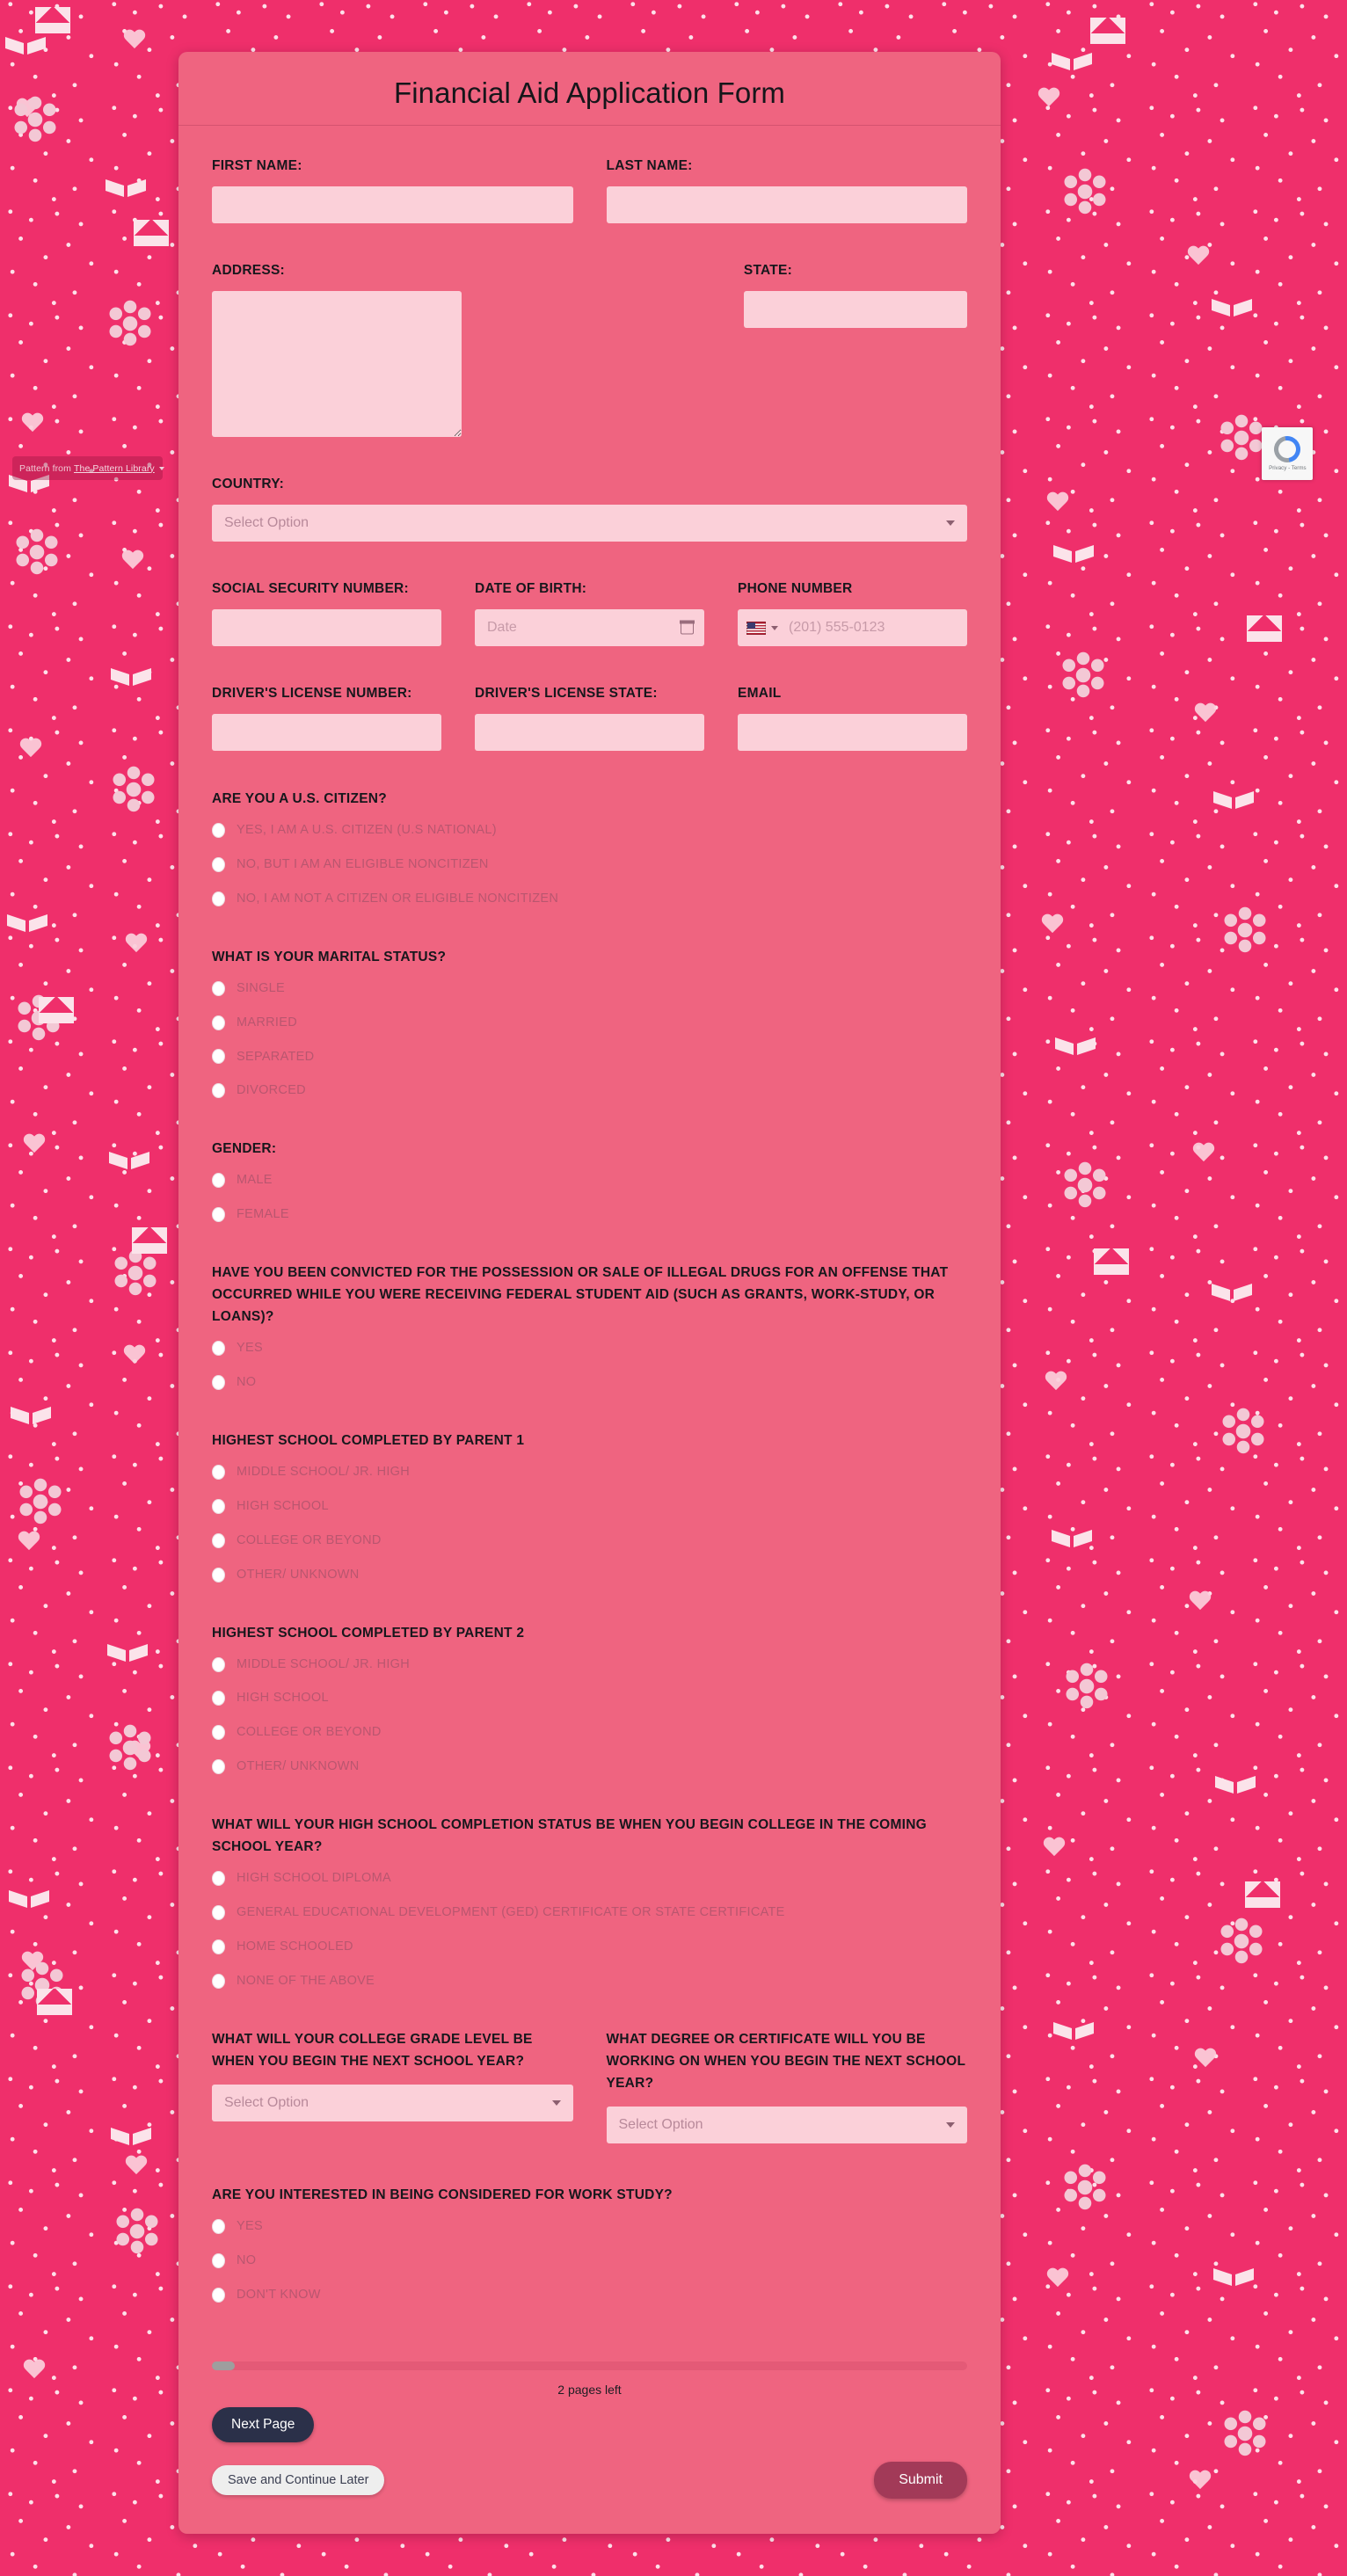  What do you see at coordinates (590, 1180) in the screenshot?
I see `radio-option: MALE` at bounding box center [590, 1180].